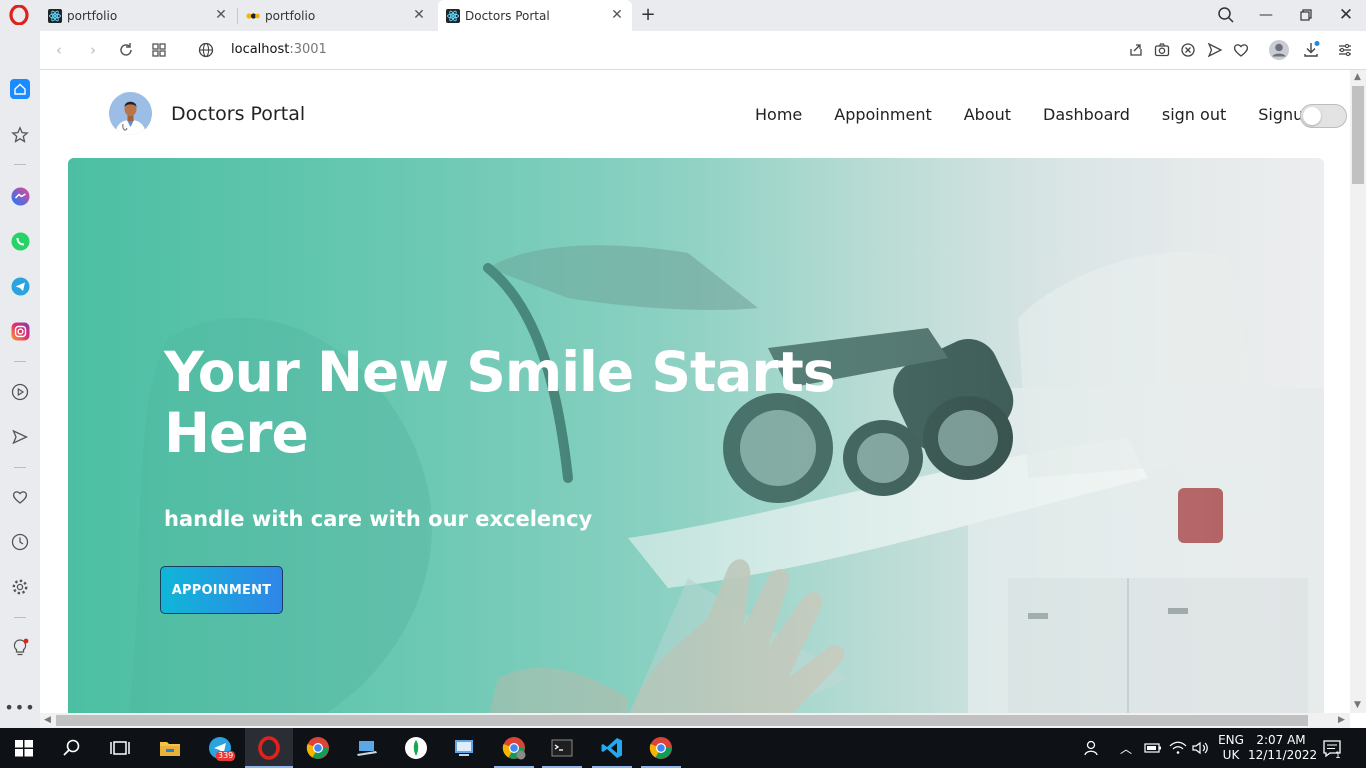 The image size is (1366, 768). What do you see at coordinates (20, 379) in the screenshot?
I see `opera-sidebar: •••` at bounding box center [20, 379].